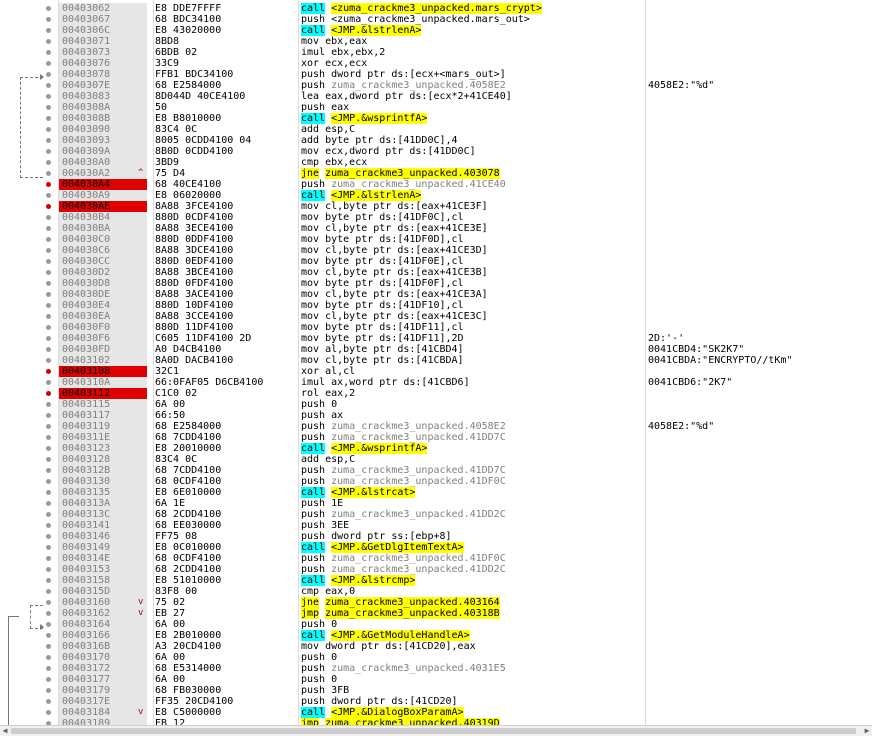 This screenshot has width=872, height=736. I want to click on row-instruction: call <JMP.&lstrlenA>, so click(473, 30).